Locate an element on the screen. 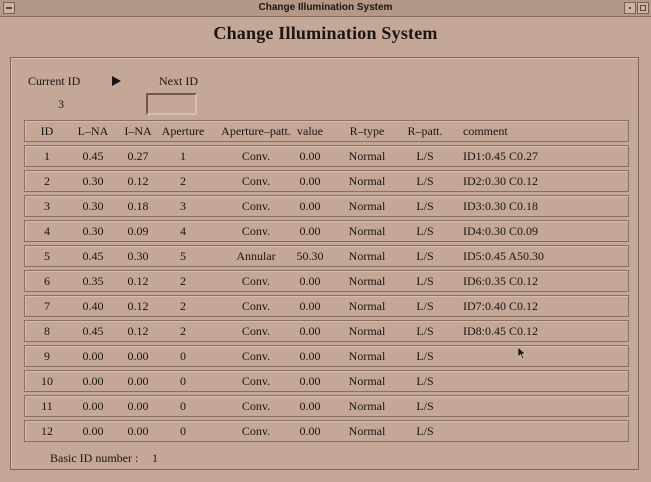  basic-id-label: Basic ID number : is located at coordinates (94, 458).